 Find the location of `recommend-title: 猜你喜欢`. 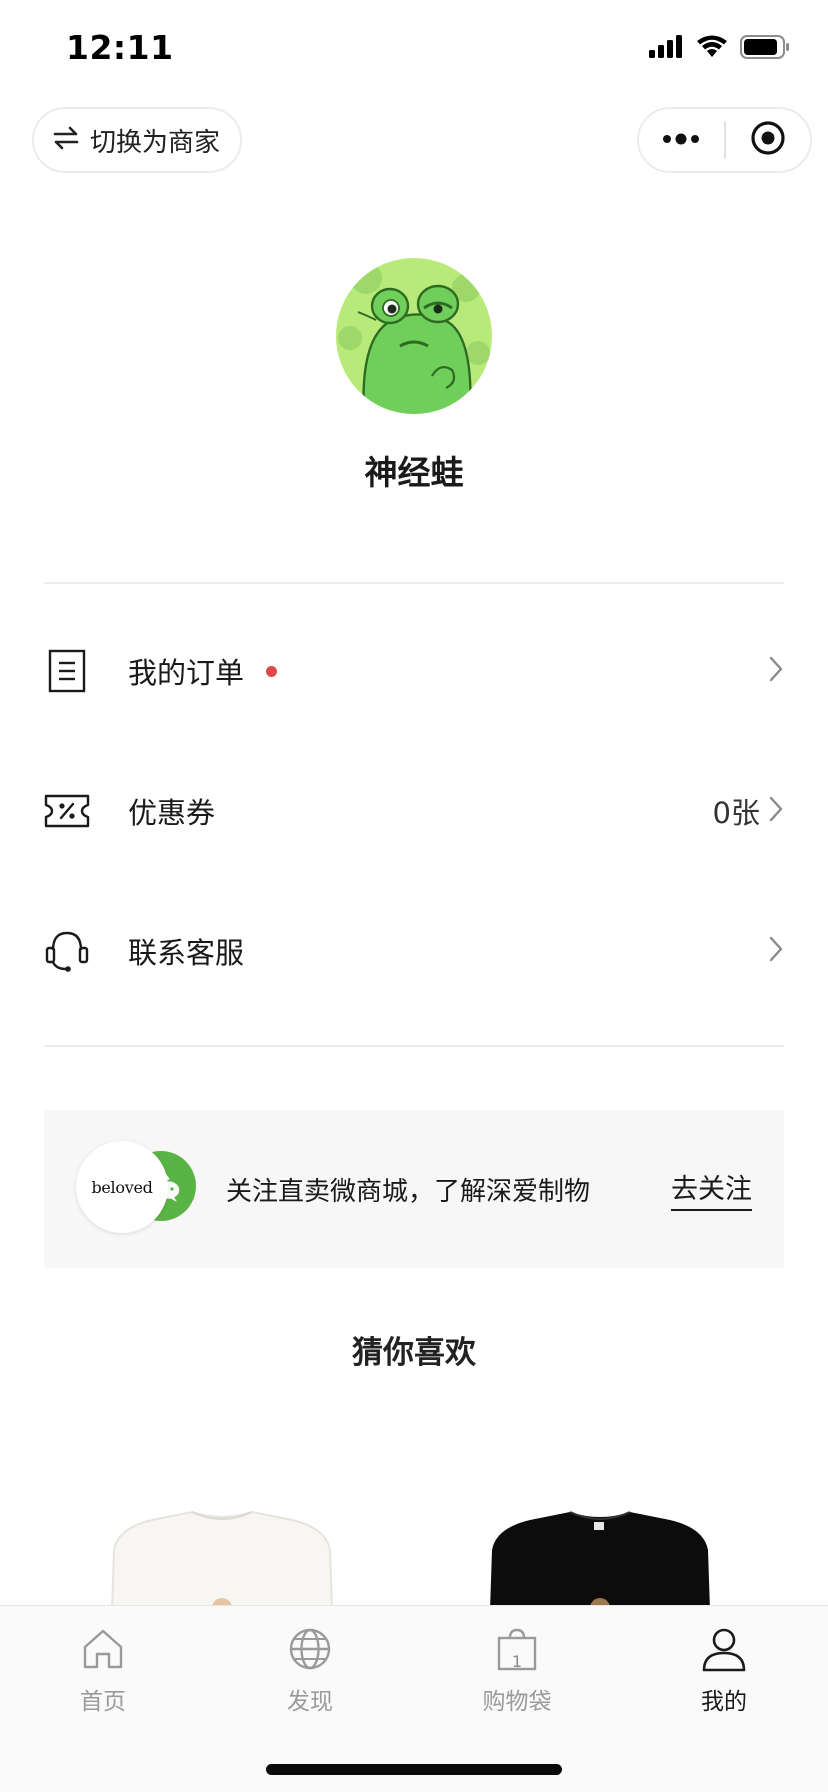

recommend-title: 猜你喜欢 is located at coordinates (414, 1353).